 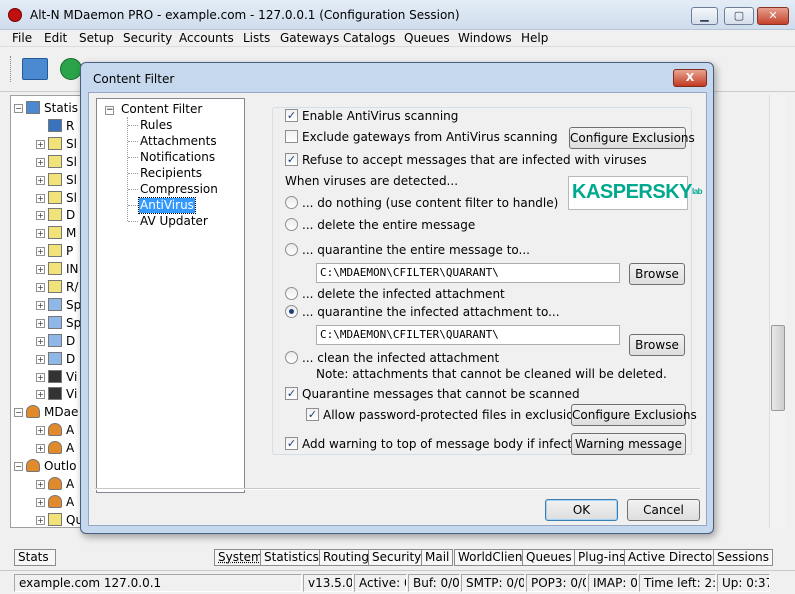 What do you see at coordinates (179, 189) in the screenshot?
I see `tree-item-compression: Compression` at bounding box center [179, 189].